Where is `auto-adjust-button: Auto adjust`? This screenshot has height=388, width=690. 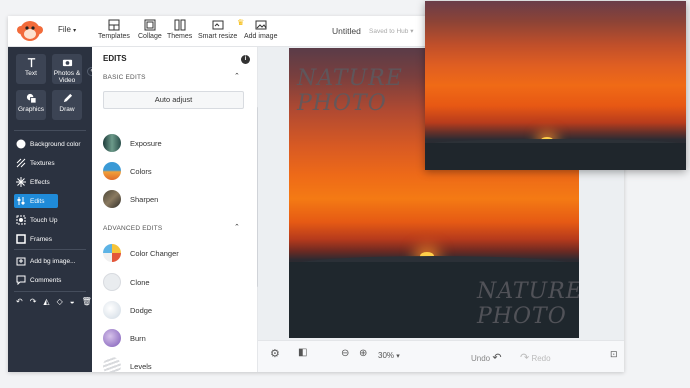 auto-adjust-button: Auto adjust is located at coordinates (173, 100).